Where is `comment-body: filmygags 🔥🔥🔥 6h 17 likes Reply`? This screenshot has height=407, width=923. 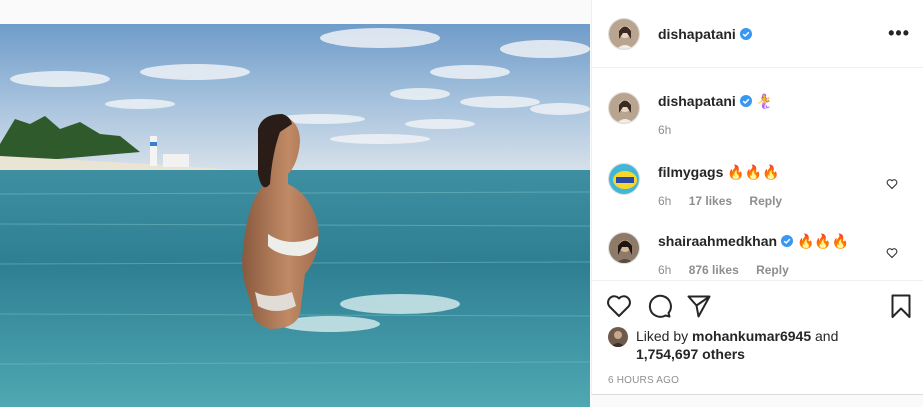 comment-body: filmygags 🔥🔥🔥 6h 17 likes Reply is located at coordinates (727, 186).